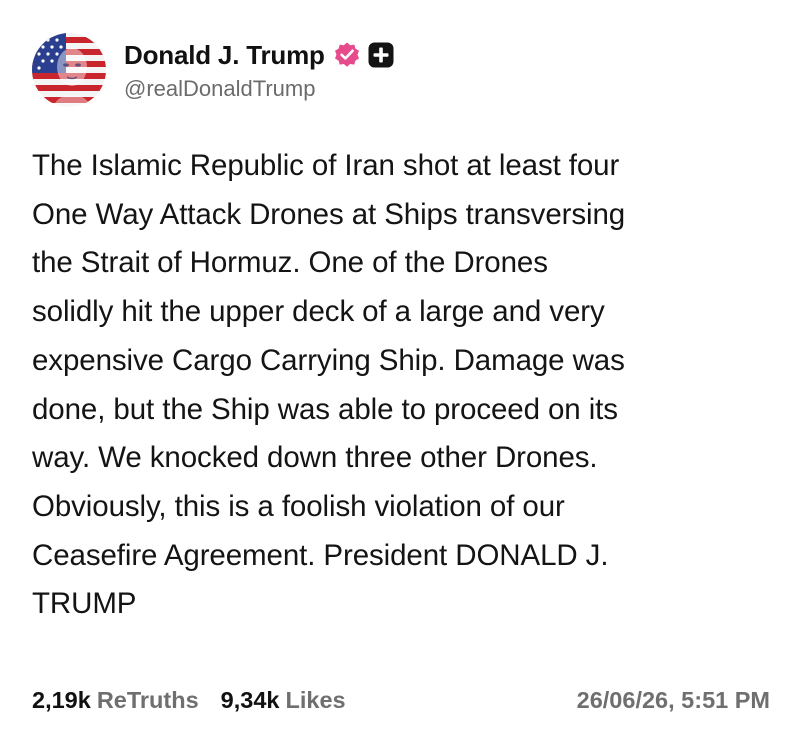 This screenshot has height=739, width=800. What do you see at coordinates (347, 55) in the screenshot?
I see `verified-badge-icon` at bounding box center [347, 55].